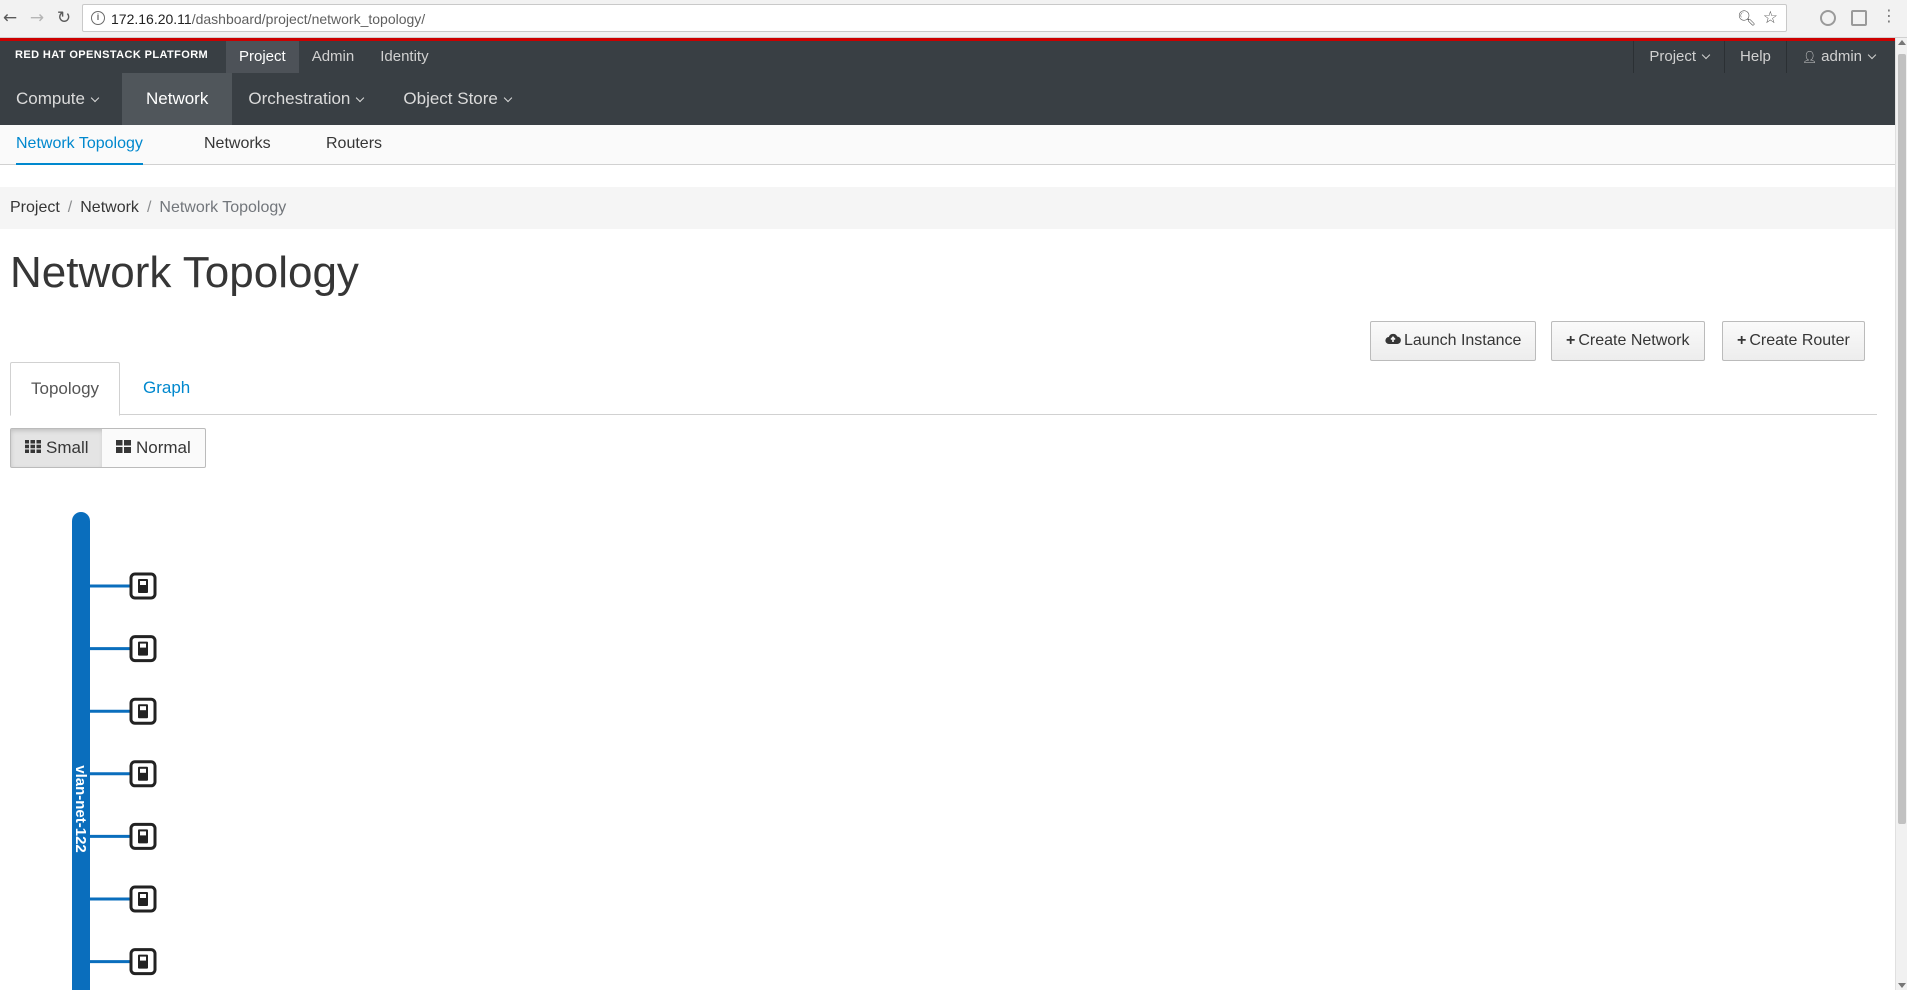 This screenshot has height=990, width=1907. What do you see at coordinates (1902, 985) in the screenshot?
I see `scroll-down-arrow-icon` at bounding box center [1902, 985].